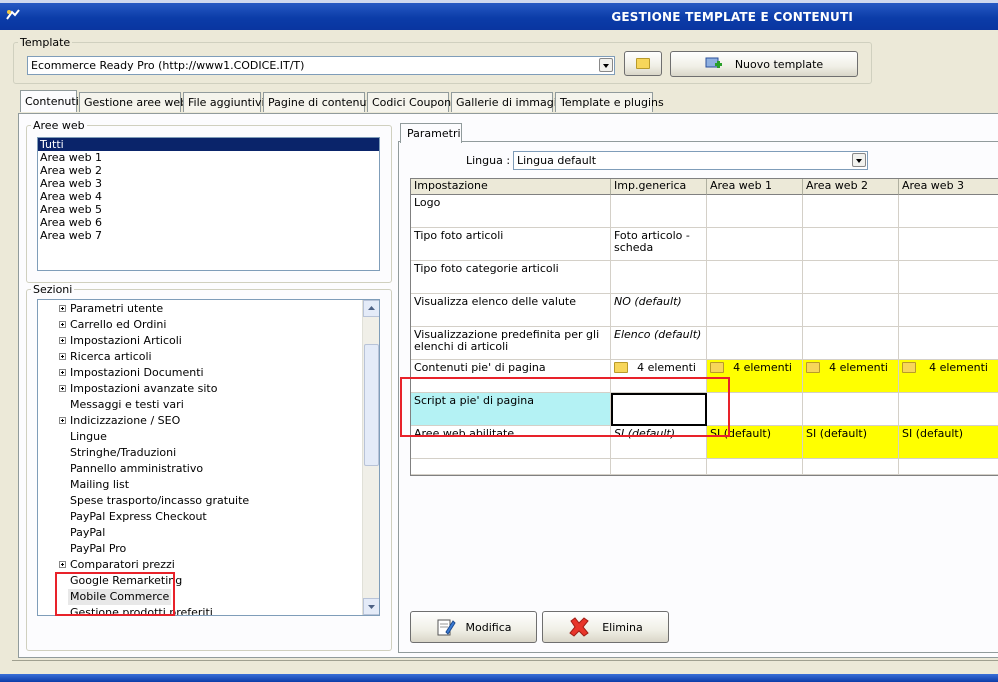 This screenshot has height=682, width=998. What do you see at coordinates (431, 133) in the screenshot?
I see `tab-parametri: Parametri` at bounding box center [431, 133].